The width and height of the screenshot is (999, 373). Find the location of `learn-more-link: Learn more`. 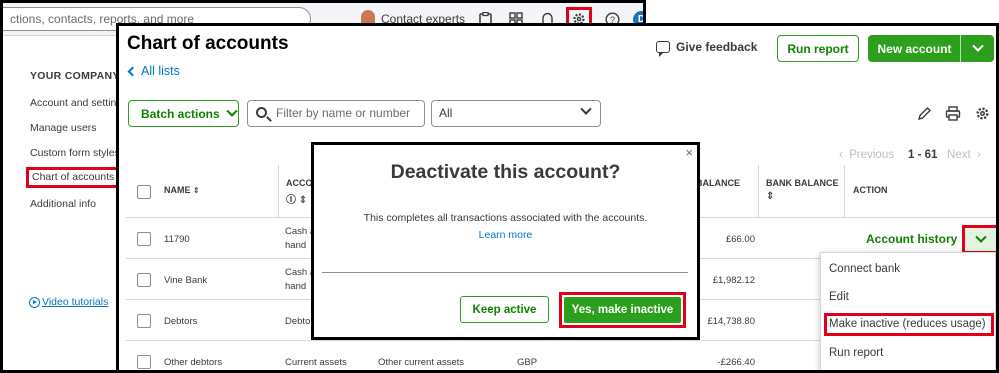

learn-more-link: Learn more is located at coordinates (505, 235).